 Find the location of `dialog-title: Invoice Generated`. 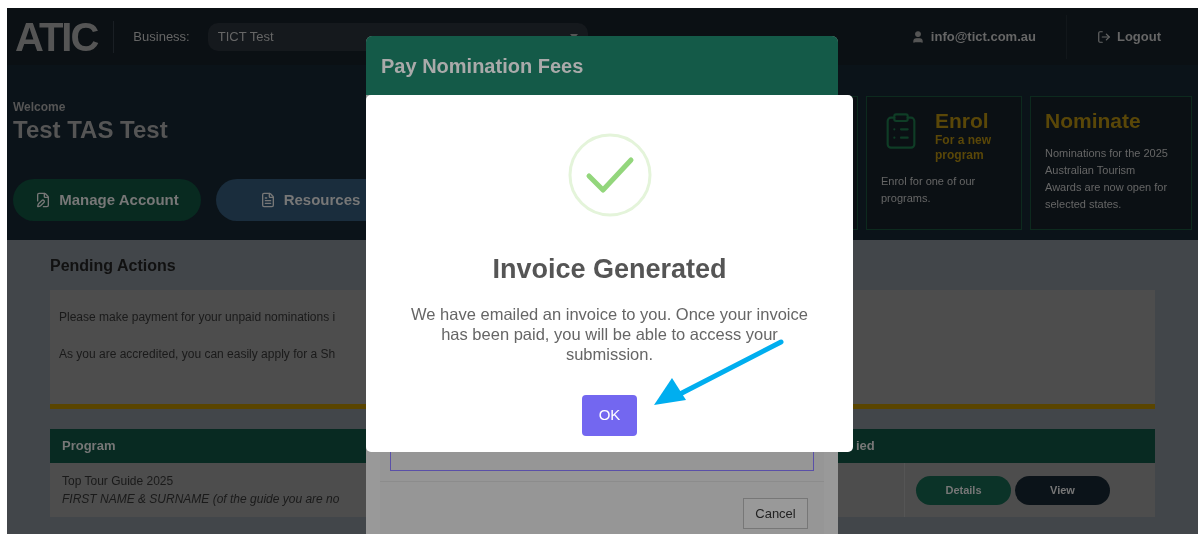

dialog-title: Invoice Generated is located at coordinates (609, 269).